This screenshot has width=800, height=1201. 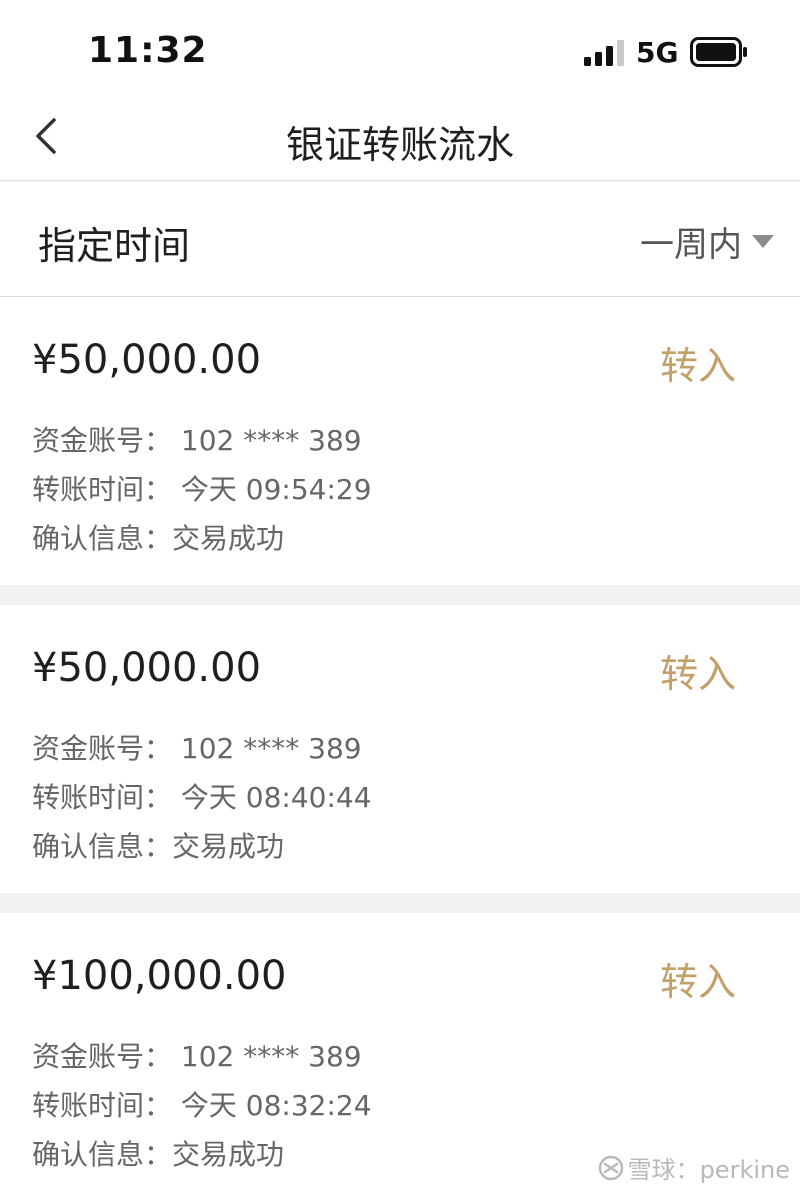 What do you see at coordinates (691, 244) in the screenshot?
I see `time-range-value: 一周内` at bounding box center [691, 244].